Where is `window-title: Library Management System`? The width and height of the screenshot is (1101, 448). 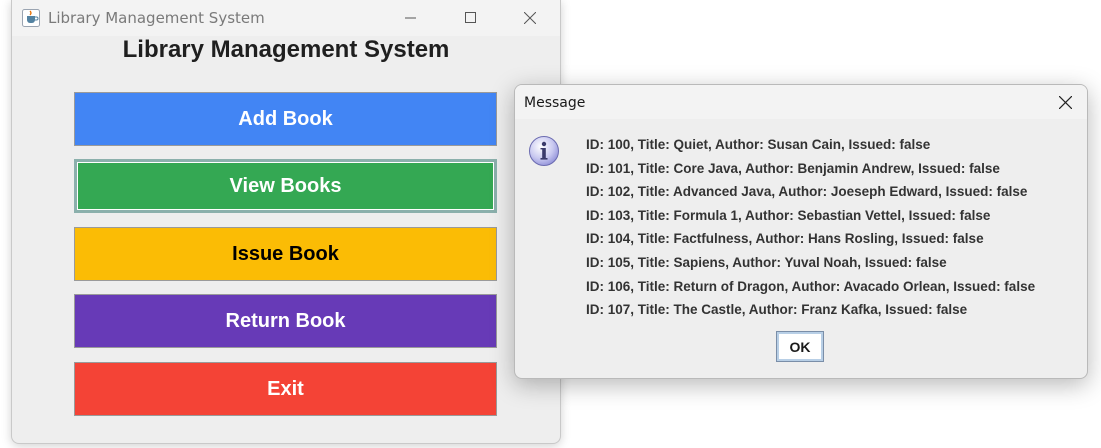
window-title: Library Management System is located at coordinates (156, 18).